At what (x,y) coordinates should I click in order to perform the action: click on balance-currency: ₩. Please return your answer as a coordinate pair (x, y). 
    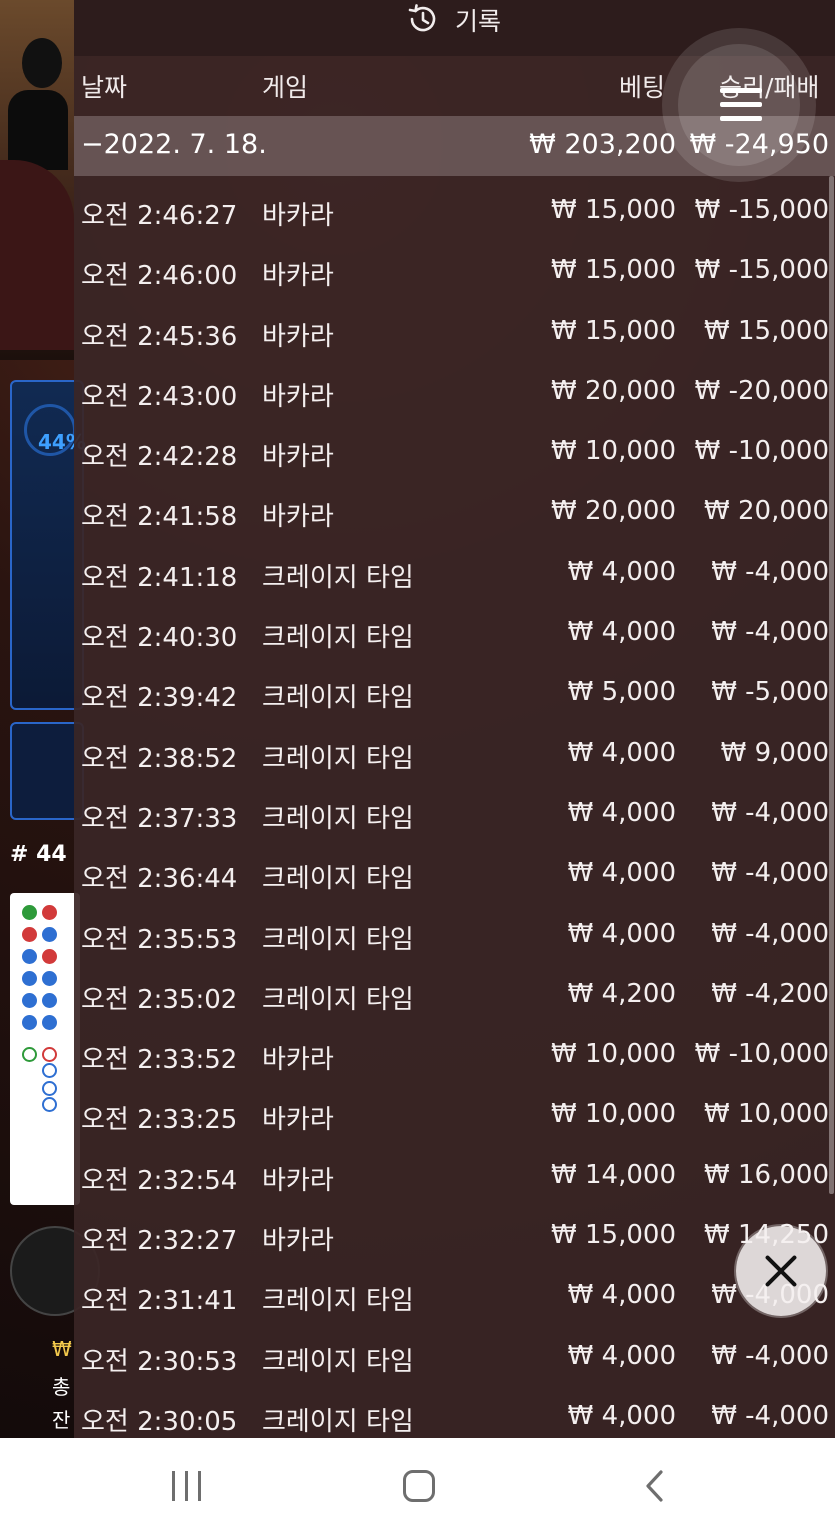
    Looking at the image, I should click on (62, 1349).